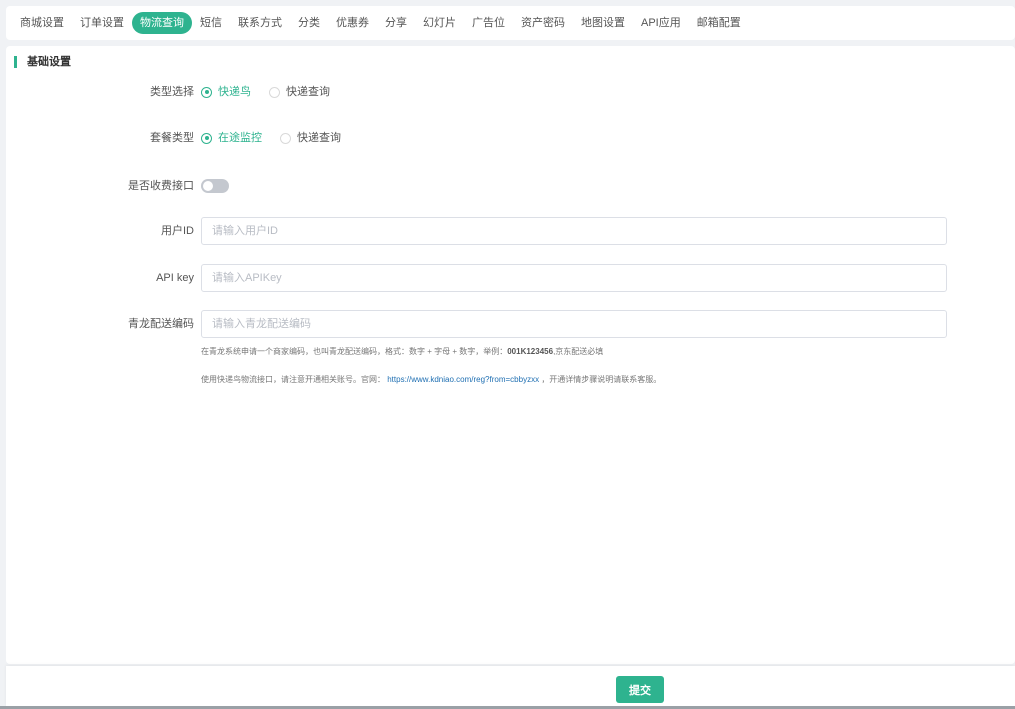 This screenshot has width=1015, height=709. What do you see at coordinates (42, 62) in the screenshot?
I see `section-title: 基础设置` at bounding box center [42, 62].